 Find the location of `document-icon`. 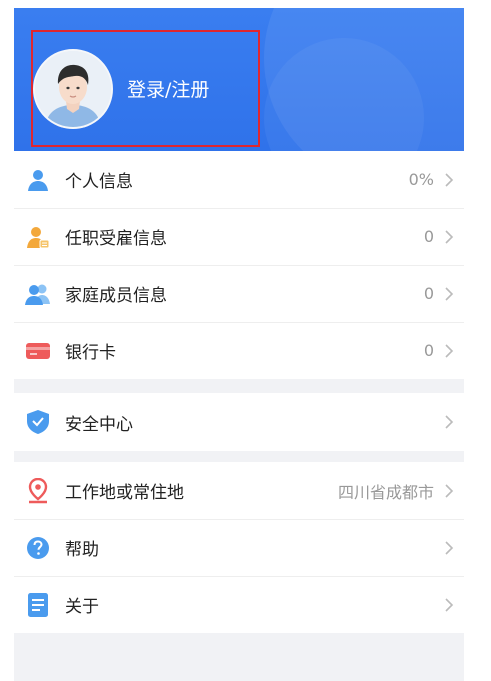

document-icon is located at coordinates (38, 605).